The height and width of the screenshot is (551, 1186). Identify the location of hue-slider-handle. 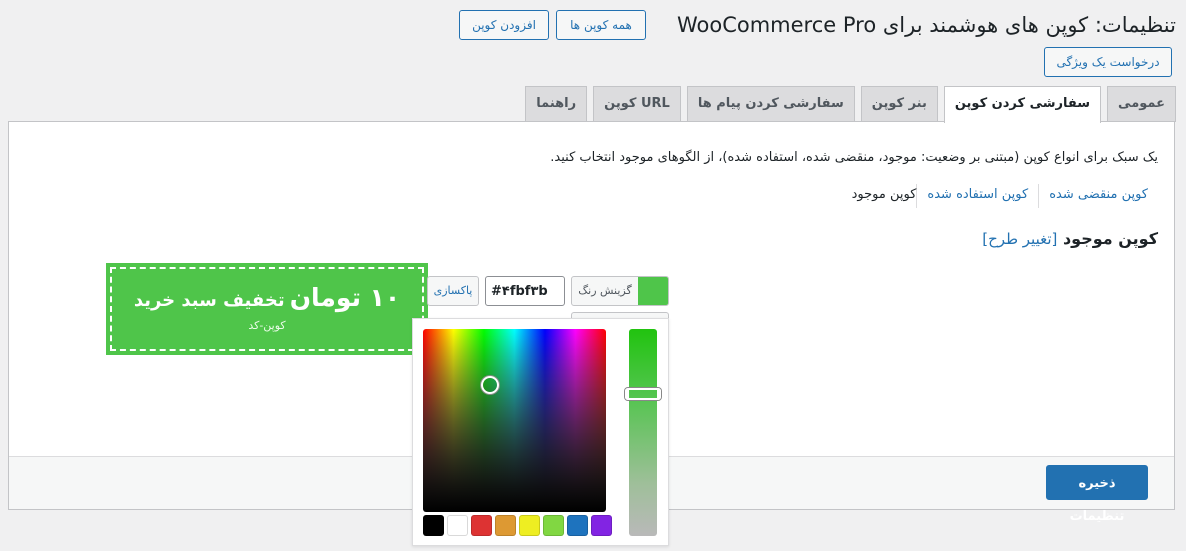
(643, 394).